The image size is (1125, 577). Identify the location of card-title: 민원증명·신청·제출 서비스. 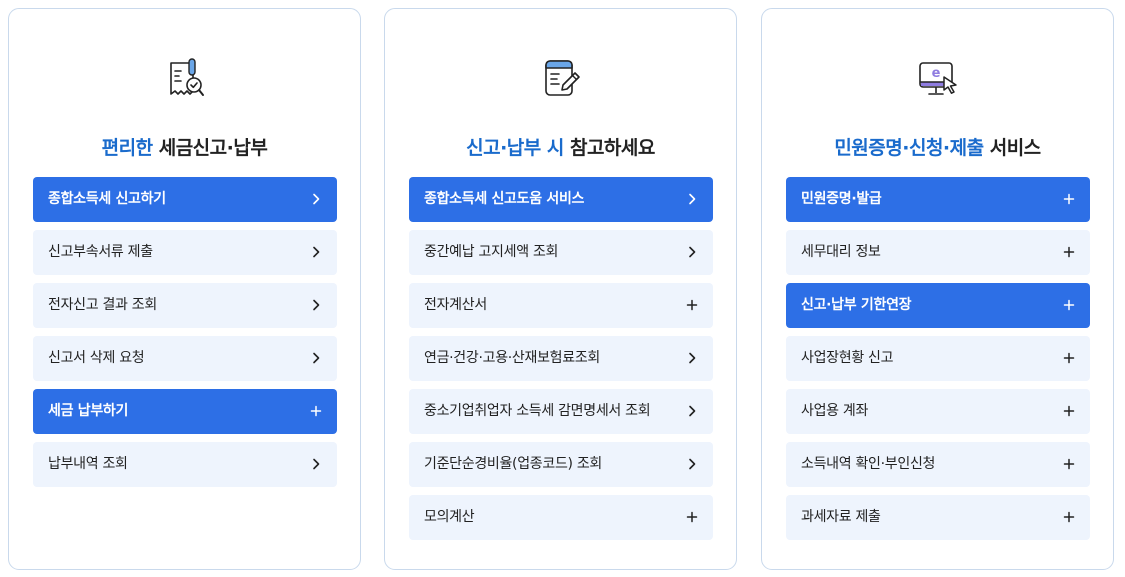
(937, 148).